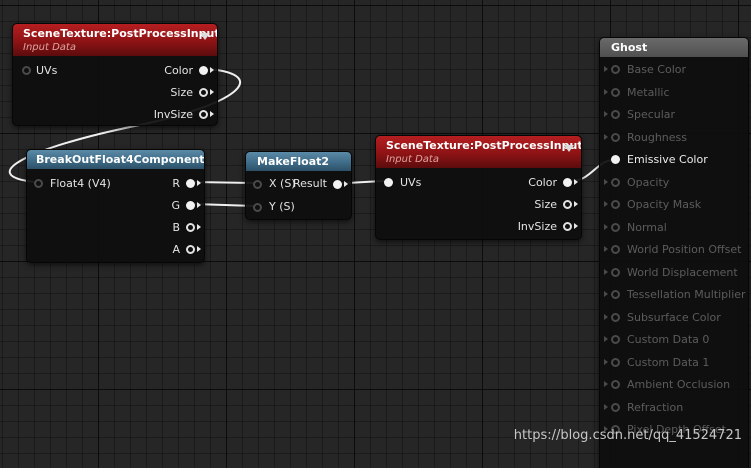 Image resolution: width=751 pixels, height=468 pixels. What do you see at coordinates (337, 184) in the screenshot?
I see `result-output-pin` at bounding box center [337, 184].